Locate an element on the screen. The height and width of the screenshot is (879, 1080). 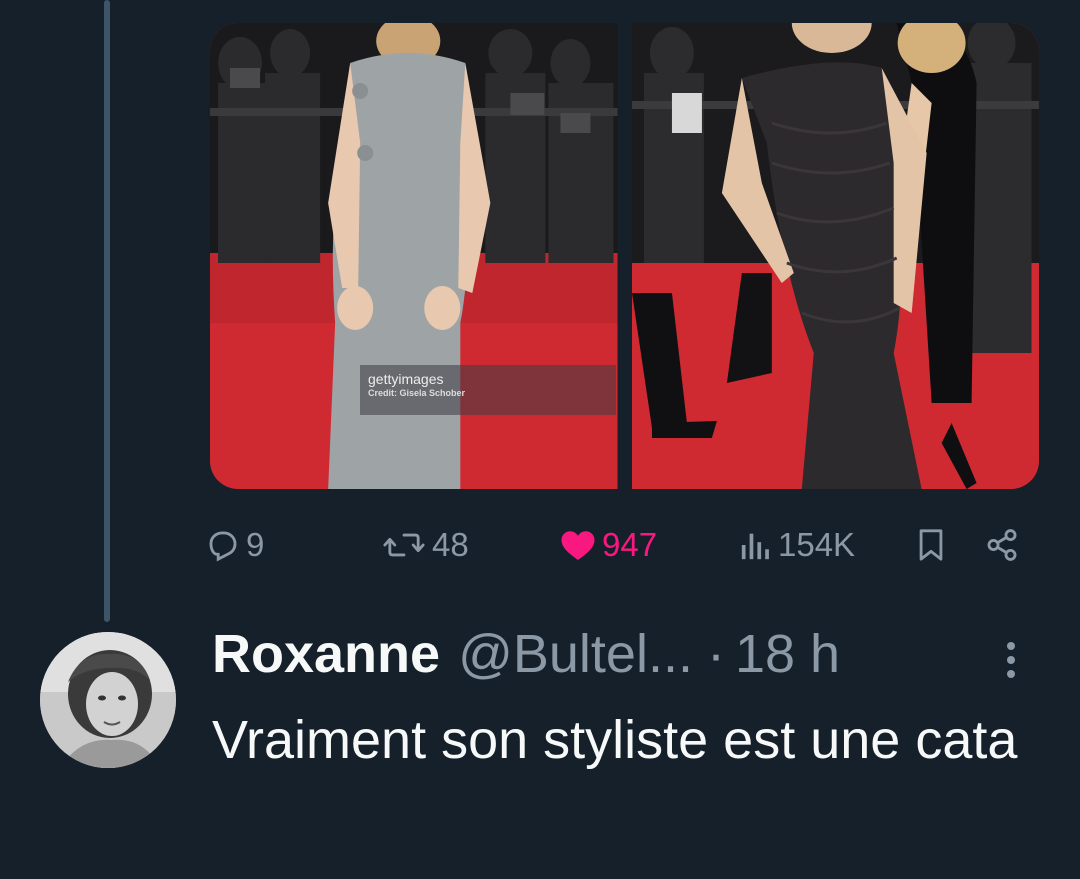
tweet-action-bar: 9 48 947 154K is located at coordinates (621, 545).